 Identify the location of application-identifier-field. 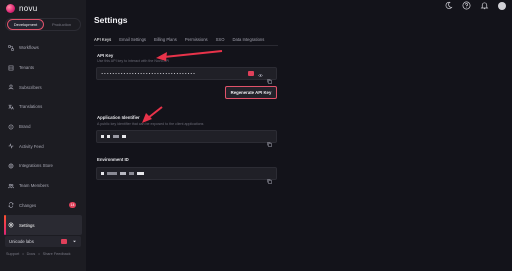
(186, 138).